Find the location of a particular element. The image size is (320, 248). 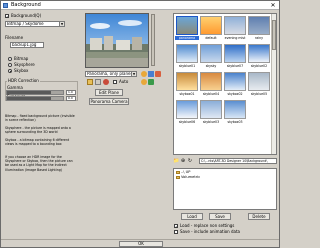

exposure-slider is located at coordinates (35, 98).